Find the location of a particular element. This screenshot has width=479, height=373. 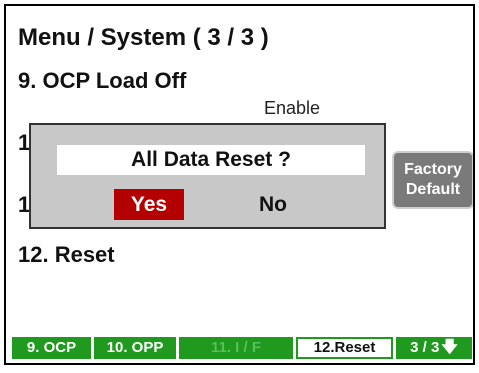

menu-item-reset: 12. Reset is located at coordinates (66, 255).